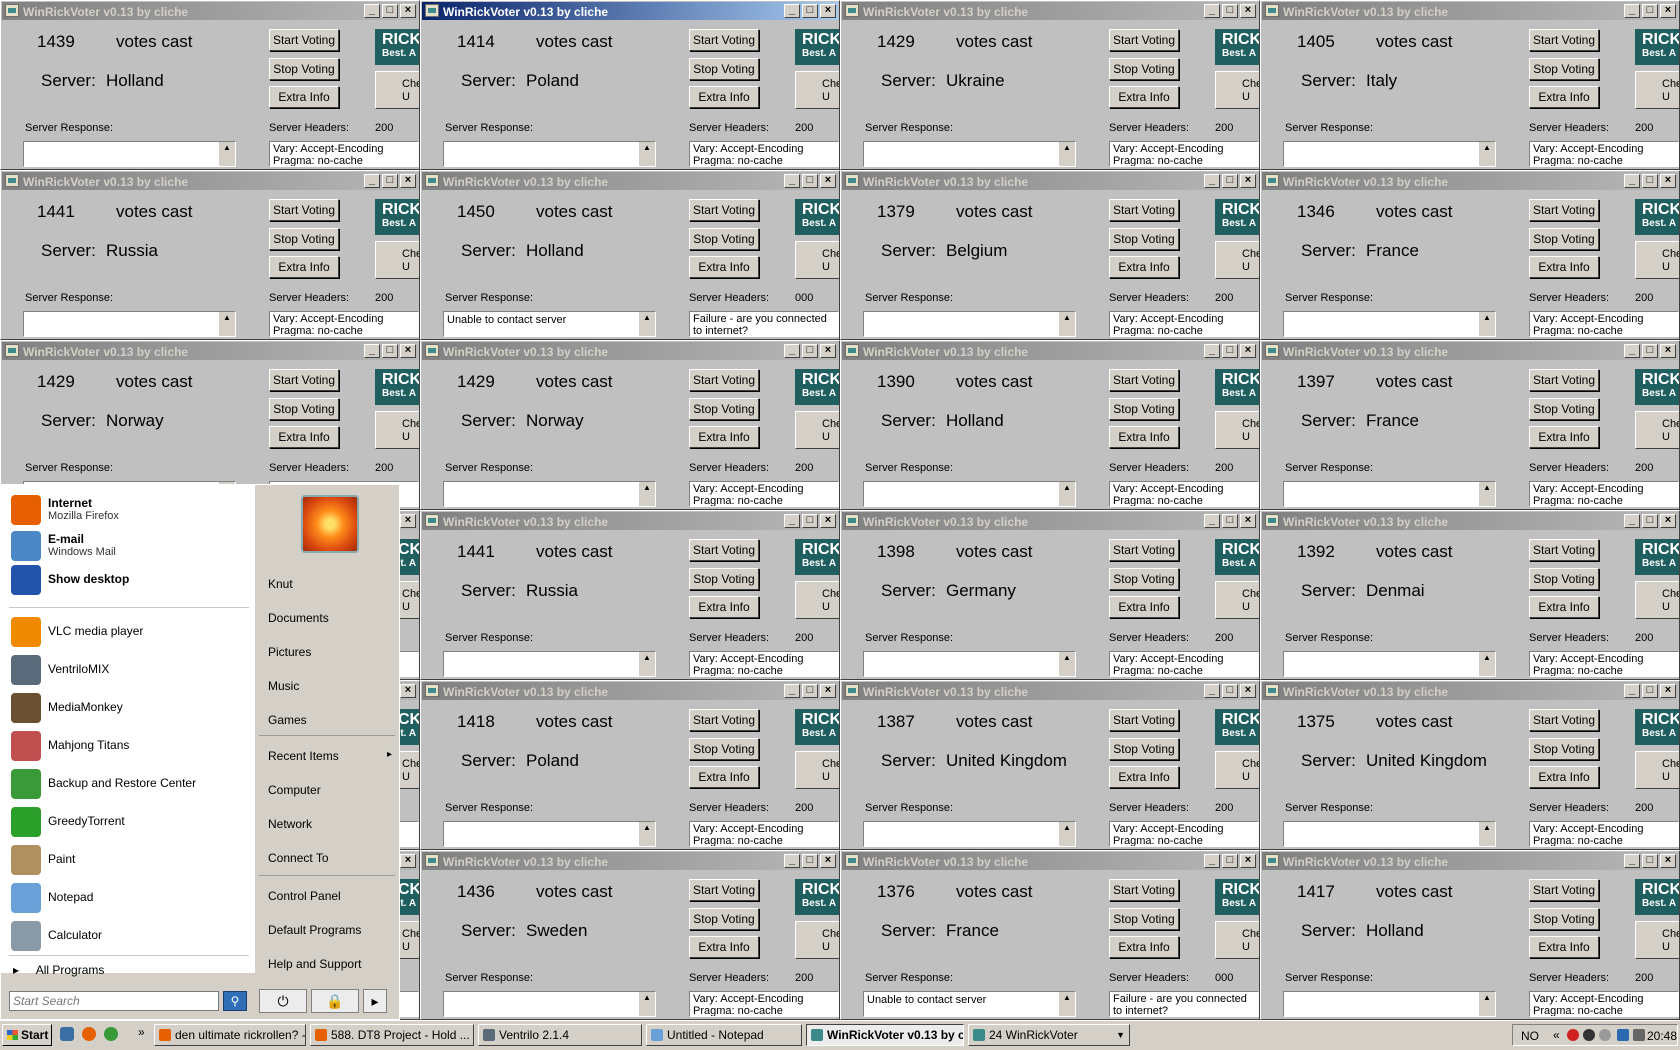 The height and width of the screenshot is (1050, 1680). Describe the element at coordinates (283, 1001) in the screenshot. I see `power-icon: ⏻` at that location.